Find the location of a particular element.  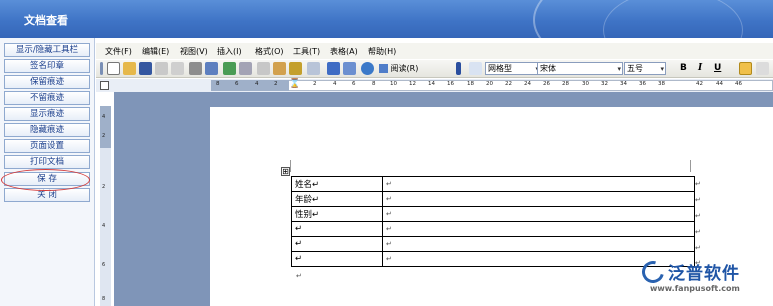

hyperlink-icon is located at coordinates (333, 68).